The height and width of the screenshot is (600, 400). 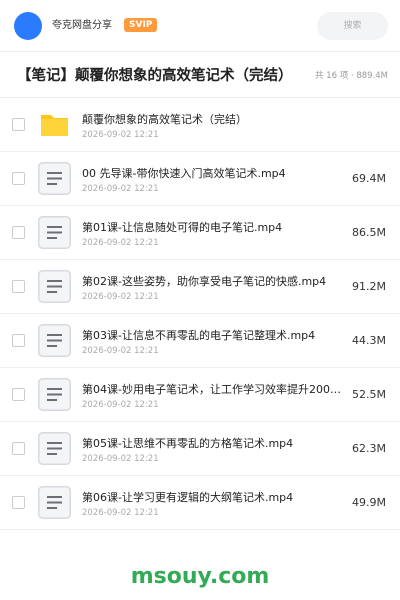 What do you see at coordinates (141, 25) in the screenshot?
I see `svip-badge: SVIP` at bounding box center [141, 25].